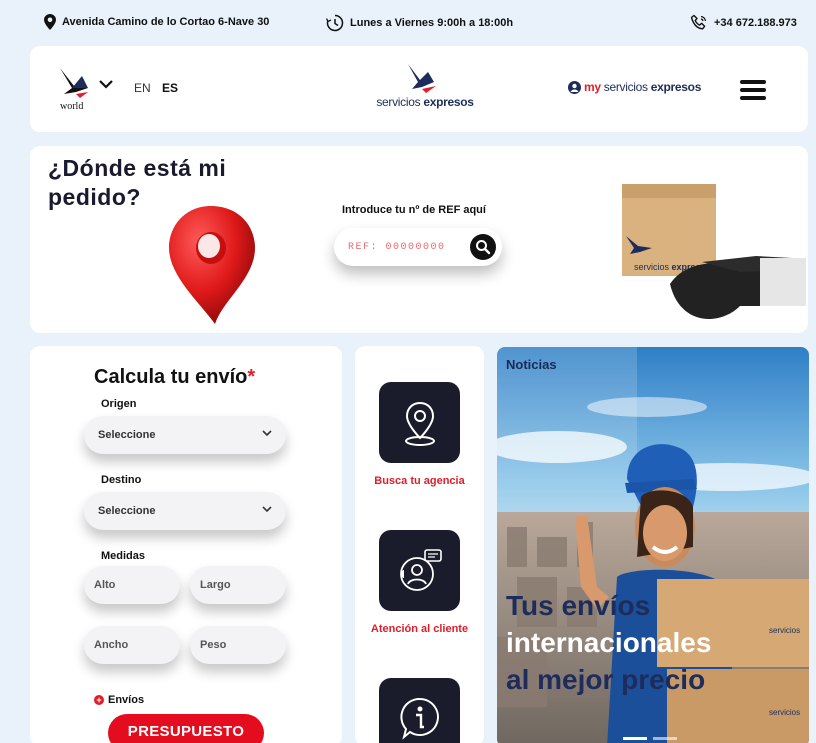  I want to click on destination-label: Destino, so click(121, 480).